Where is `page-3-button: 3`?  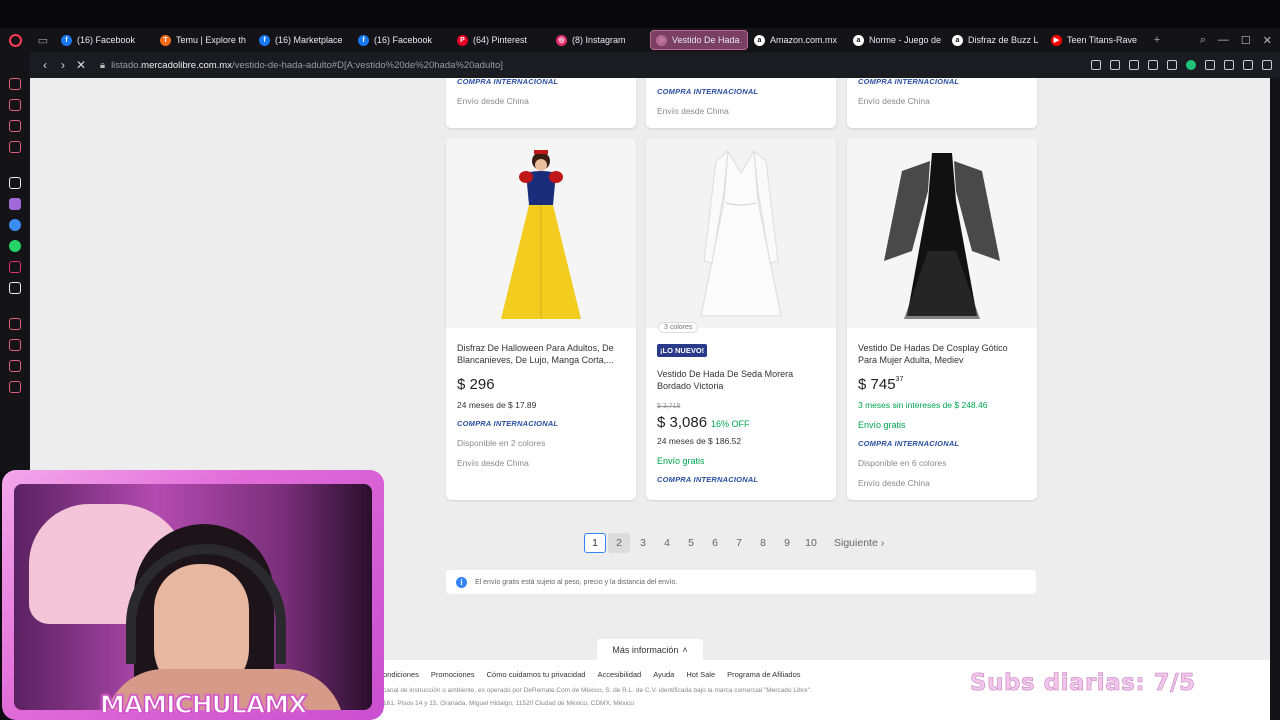 page-3-button: 3 is located at coordinates (643, 543).